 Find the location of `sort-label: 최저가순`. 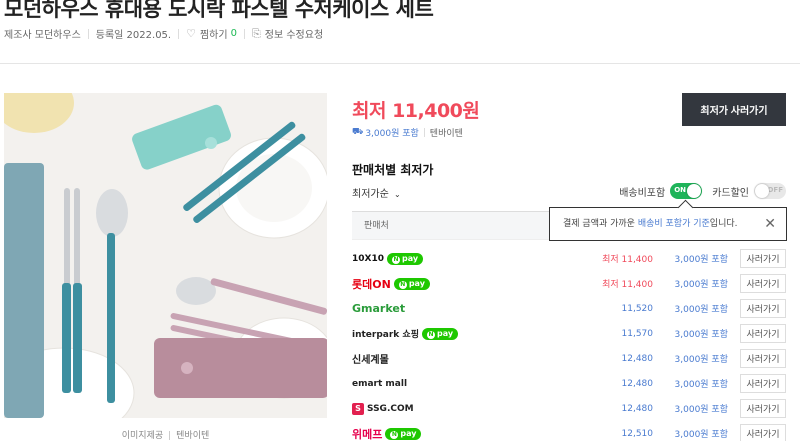

sort-label: 최저가순 is located at coordinates (370, 194).